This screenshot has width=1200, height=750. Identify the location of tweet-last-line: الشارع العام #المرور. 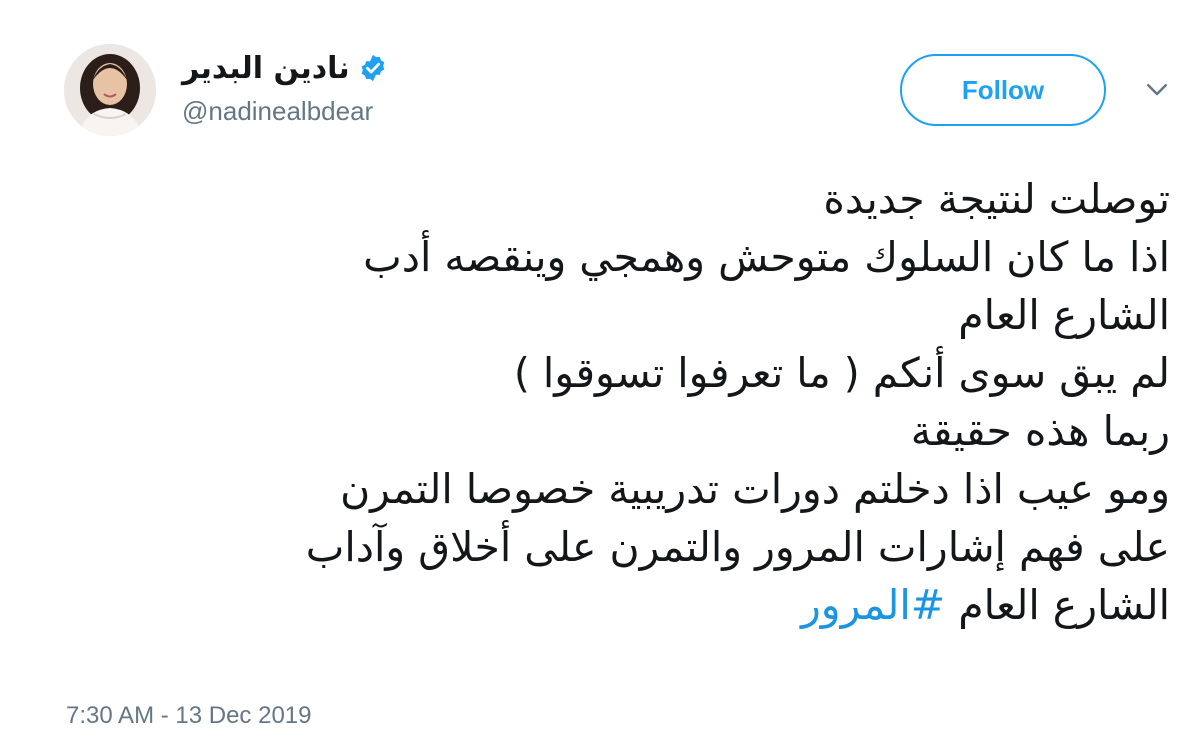
(615, 605).